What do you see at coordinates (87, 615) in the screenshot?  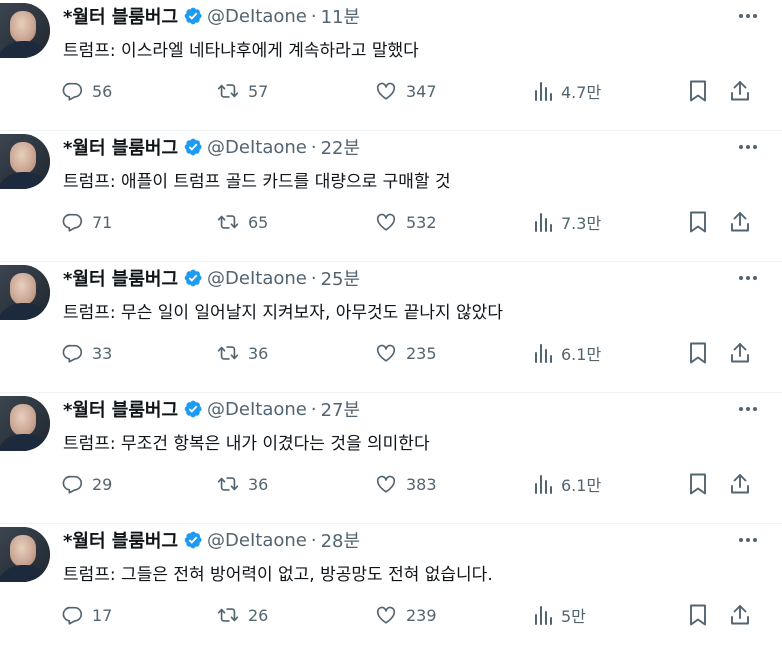 I see `reply-button: 17` at bounding box center [87, 615].